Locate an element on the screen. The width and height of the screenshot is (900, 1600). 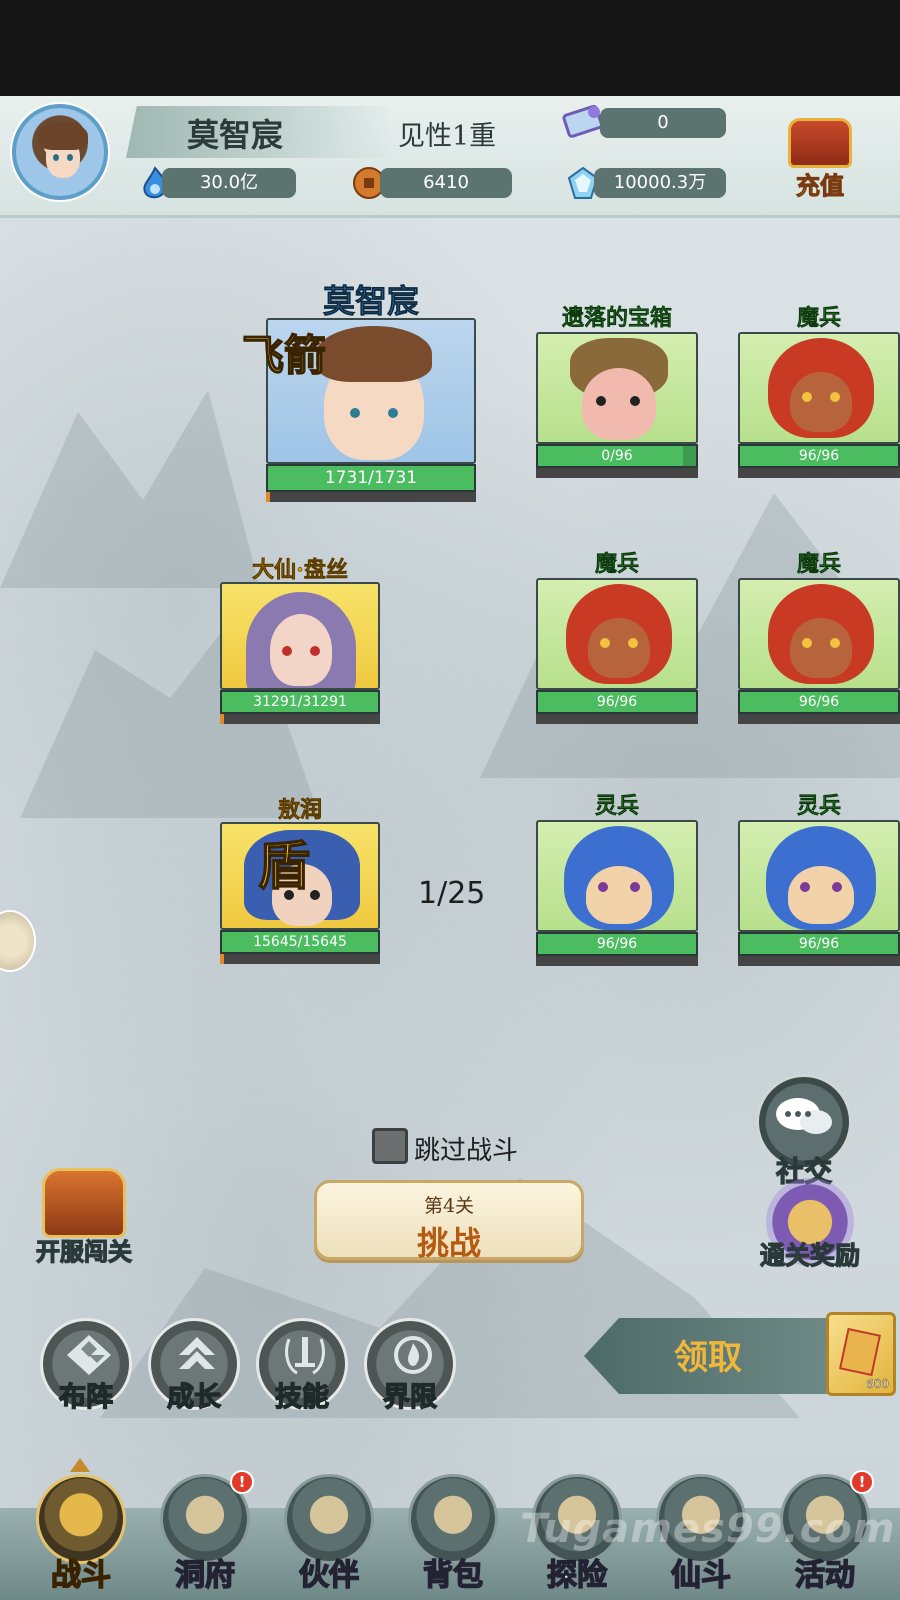
active-indicator-icon is located at coordinates (80, 1465).